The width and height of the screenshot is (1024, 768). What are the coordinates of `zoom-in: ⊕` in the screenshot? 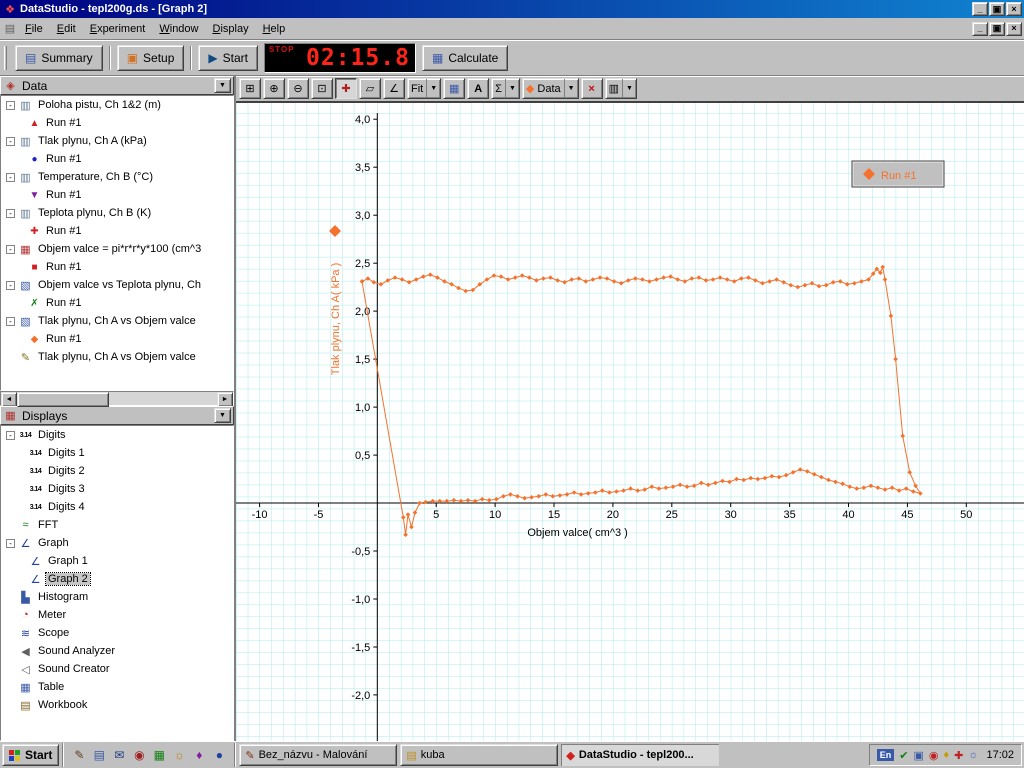 It's located at (274, 88).